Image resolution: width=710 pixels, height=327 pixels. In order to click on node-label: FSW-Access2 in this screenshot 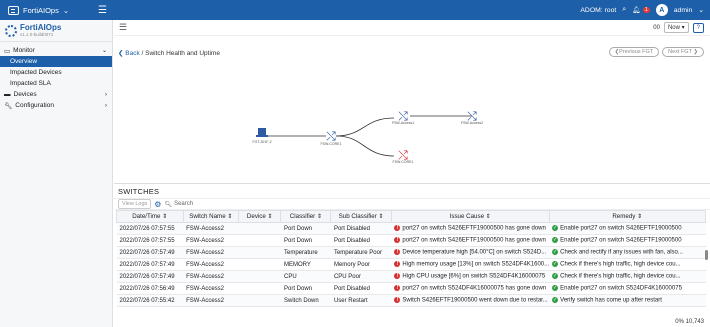, I will do `click(472, 123)`.